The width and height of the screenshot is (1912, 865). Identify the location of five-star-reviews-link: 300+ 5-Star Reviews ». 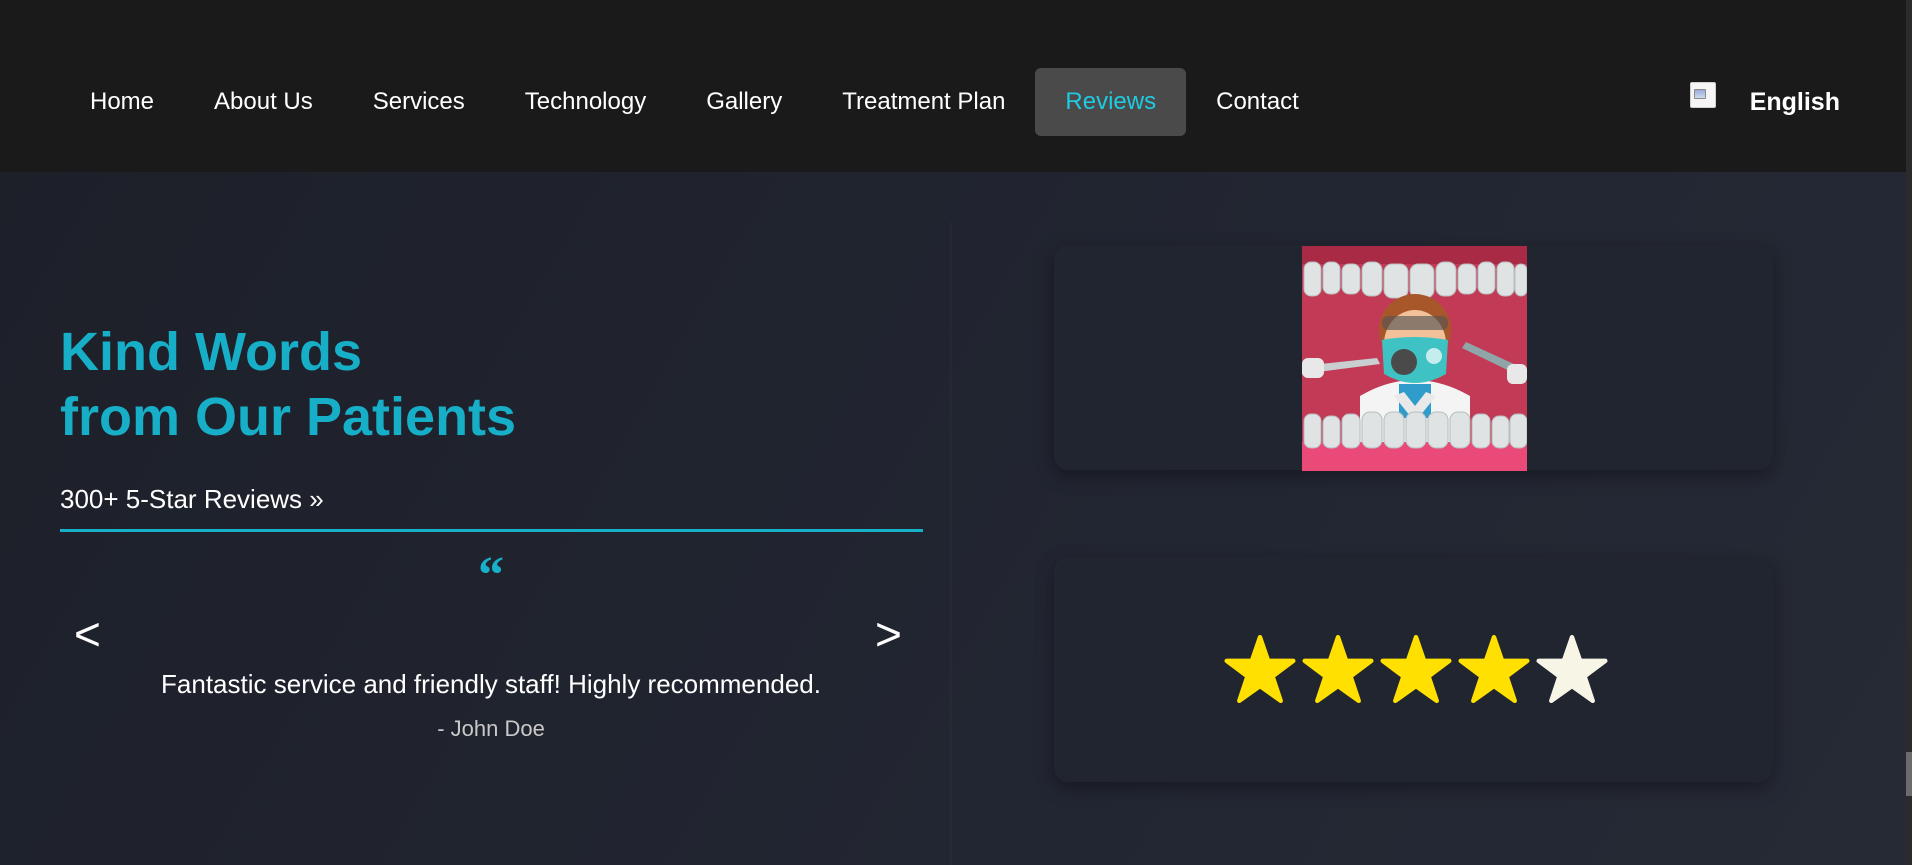
(192, 499).